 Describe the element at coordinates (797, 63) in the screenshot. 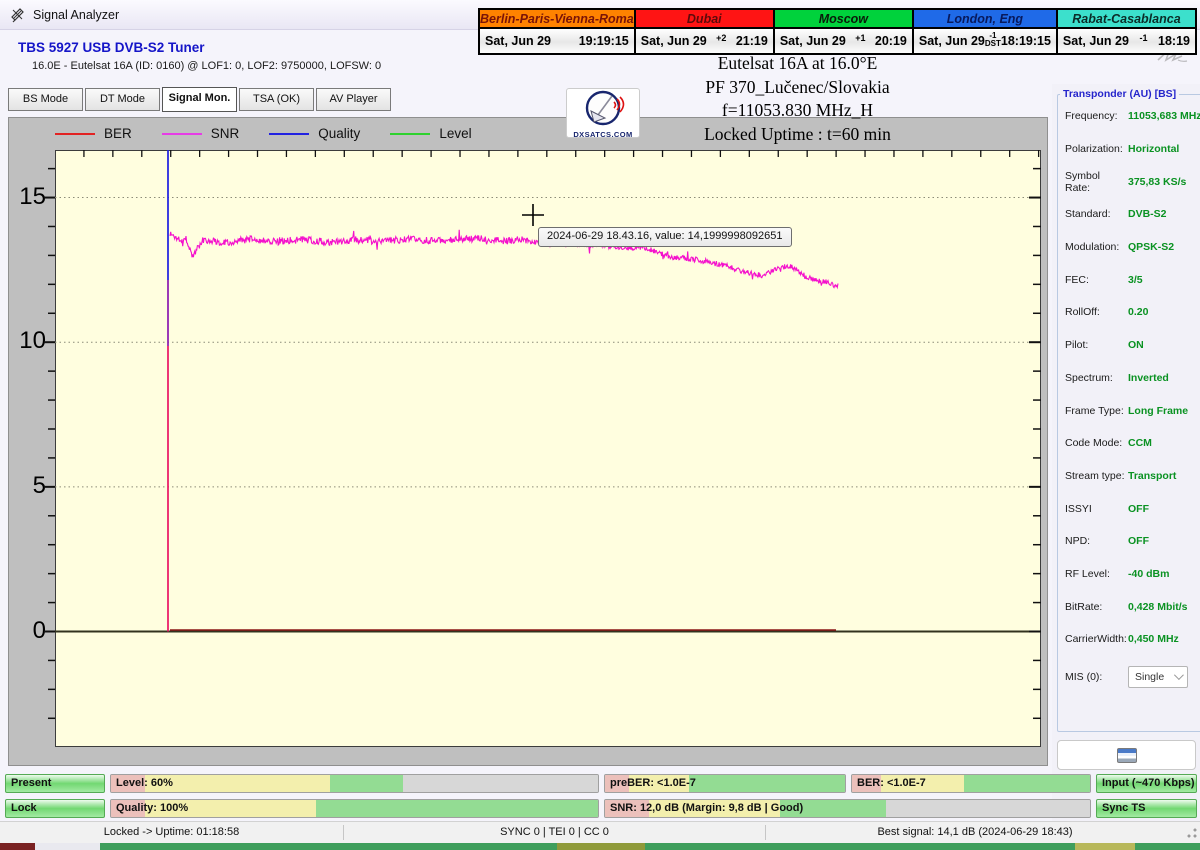

I see `overlay-satellite: Eutelsat 16A at 16.0°E` at that location.